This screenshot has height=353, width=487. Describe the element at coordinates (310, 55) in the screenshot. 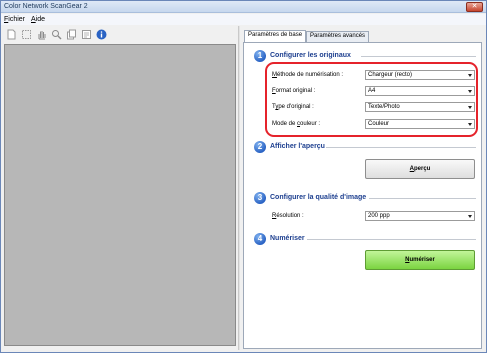

I see `section-1-title: Configurer les originaux` at that location.